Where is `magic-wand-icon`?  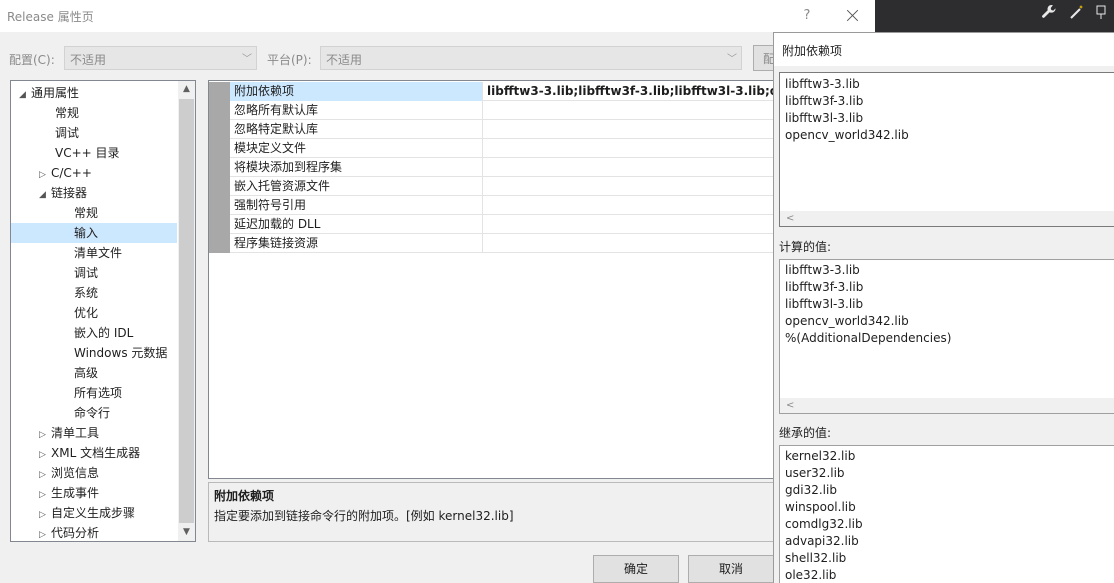 magic-wand-icon is located at coordinates (1077, 13).